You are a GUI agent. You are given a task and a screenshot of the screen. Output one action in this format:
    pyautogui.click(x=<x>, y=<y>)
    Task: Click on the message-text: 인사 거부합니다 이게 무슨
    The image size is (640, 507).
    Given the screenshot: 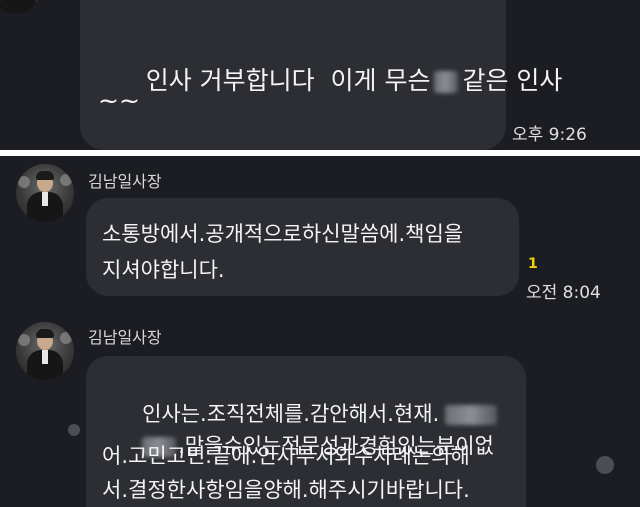 What is the action you would take?
    pyautogui.click(x=288, y=80)
    